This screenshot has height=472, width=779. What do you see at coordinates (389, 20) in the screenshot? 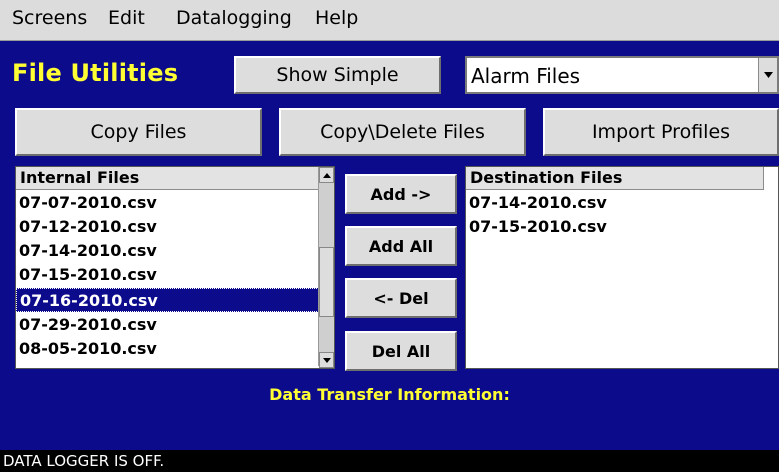
I see `menu-bar: Screens Edit Datalogging Help` at bounding box center [389, 20].